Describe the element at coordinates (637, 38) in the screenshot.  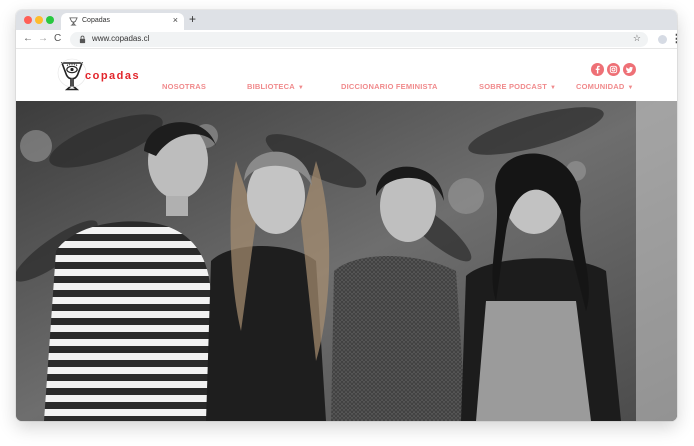
I see `bookmark-star-icon: ☆` at that location.